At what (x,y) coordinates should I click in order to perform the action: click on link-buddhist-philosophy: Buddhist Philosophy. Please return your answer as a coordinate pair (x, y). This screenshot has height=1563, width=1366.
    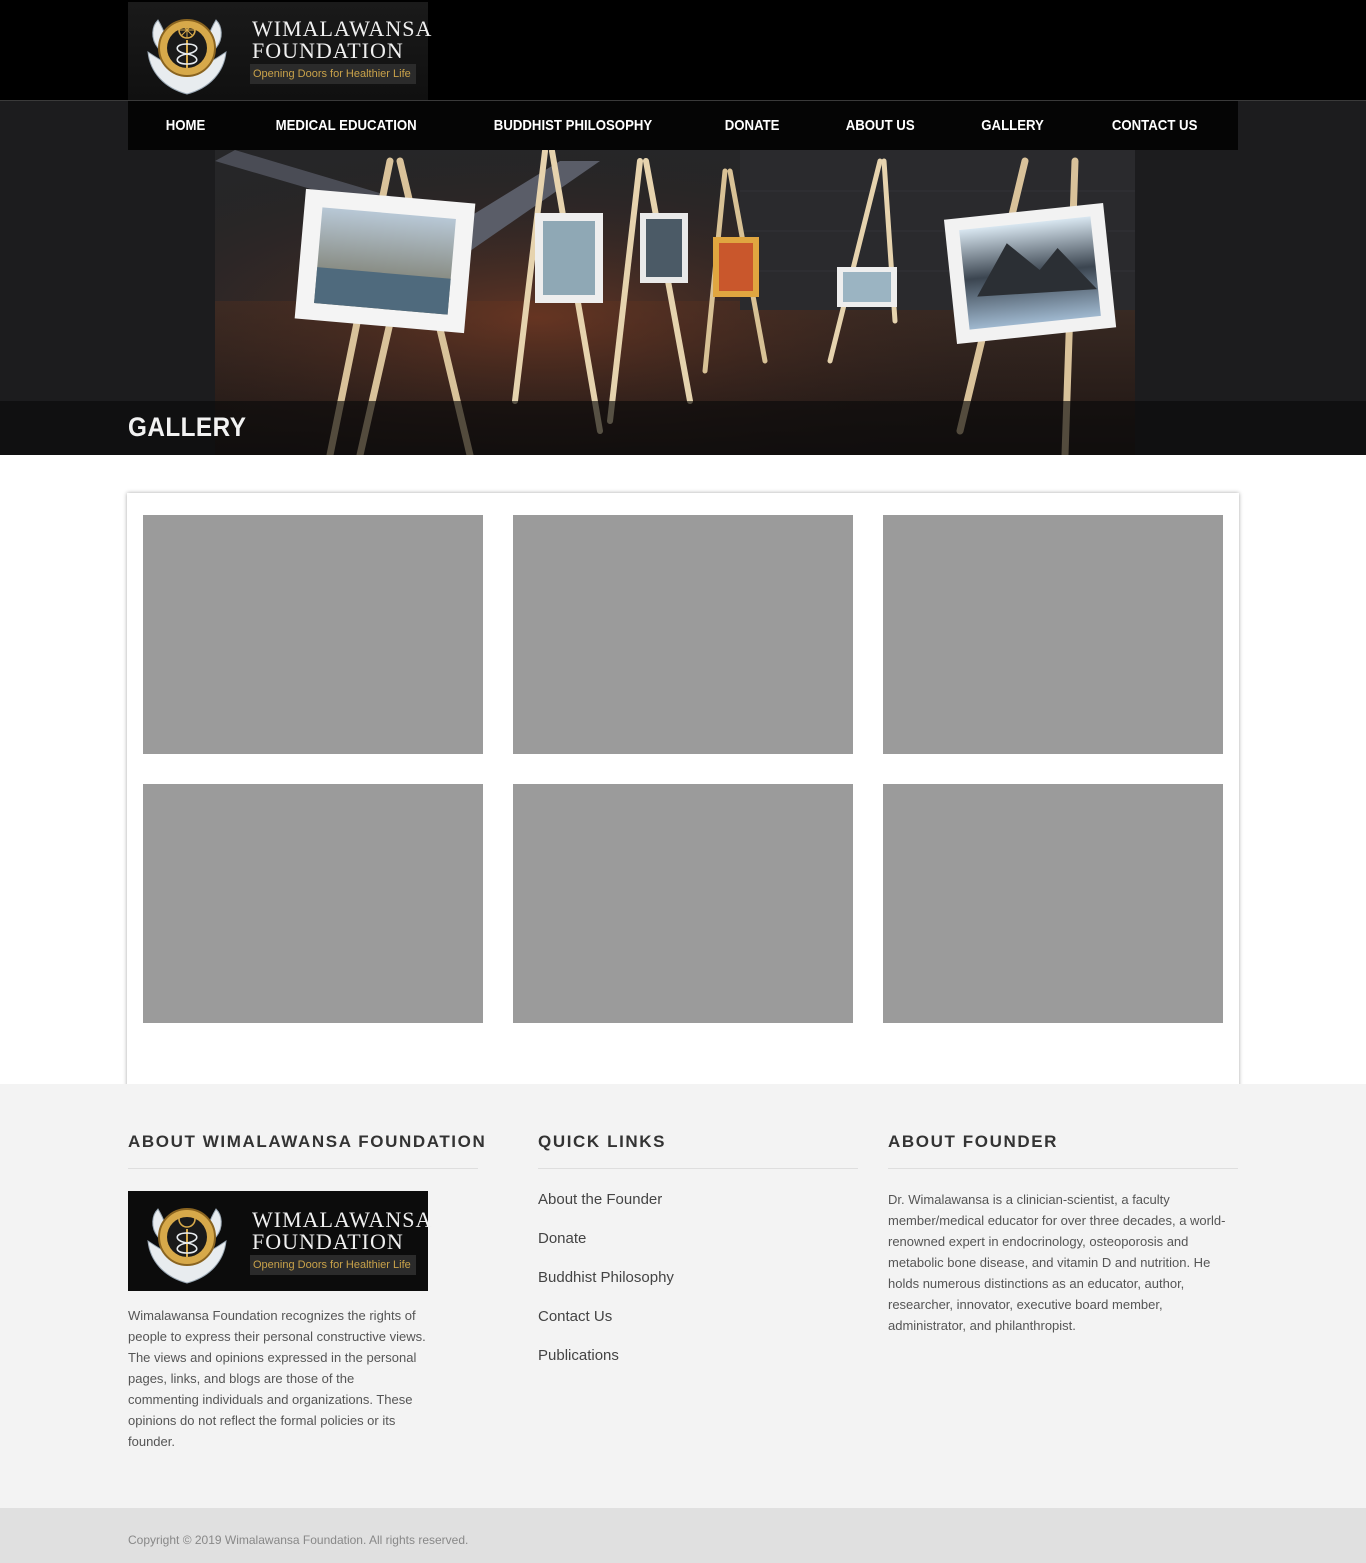
    Looking at the image, I should click on (606, 1277).